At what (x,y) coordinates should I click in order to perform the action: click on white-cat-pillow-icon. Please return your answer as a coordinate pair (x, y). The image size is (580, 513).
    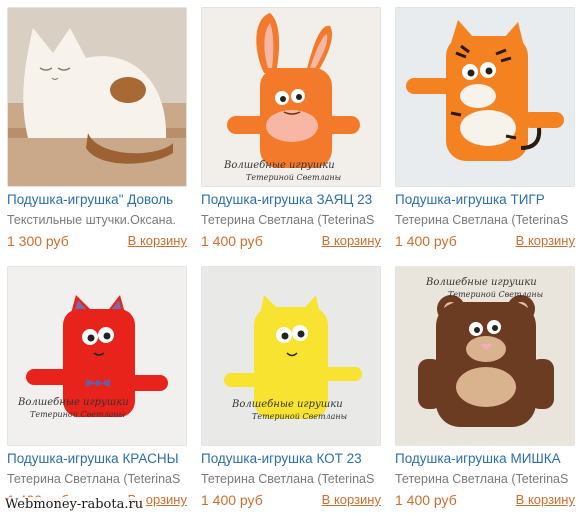
    Looking at the image, I should click on (97, 97).